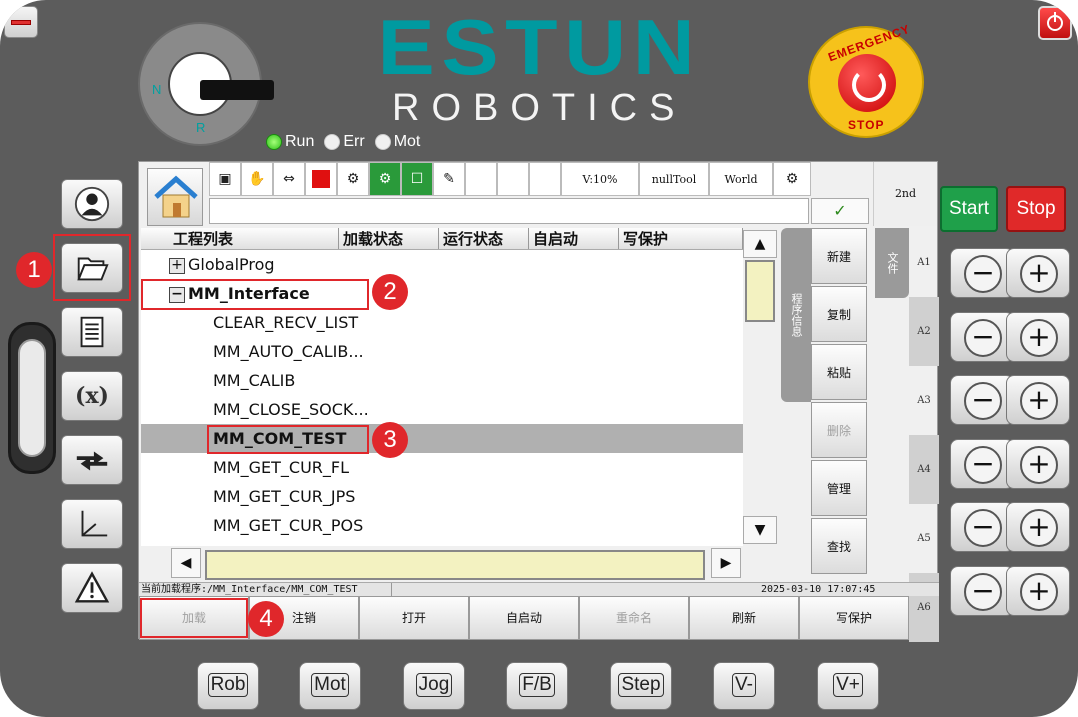 This screenshot has width=1078, height=717. Describe the element at coordinates (288, 525) in the screenshot. I see `list-item-label: MM_GET_CUR_POS` at that location.